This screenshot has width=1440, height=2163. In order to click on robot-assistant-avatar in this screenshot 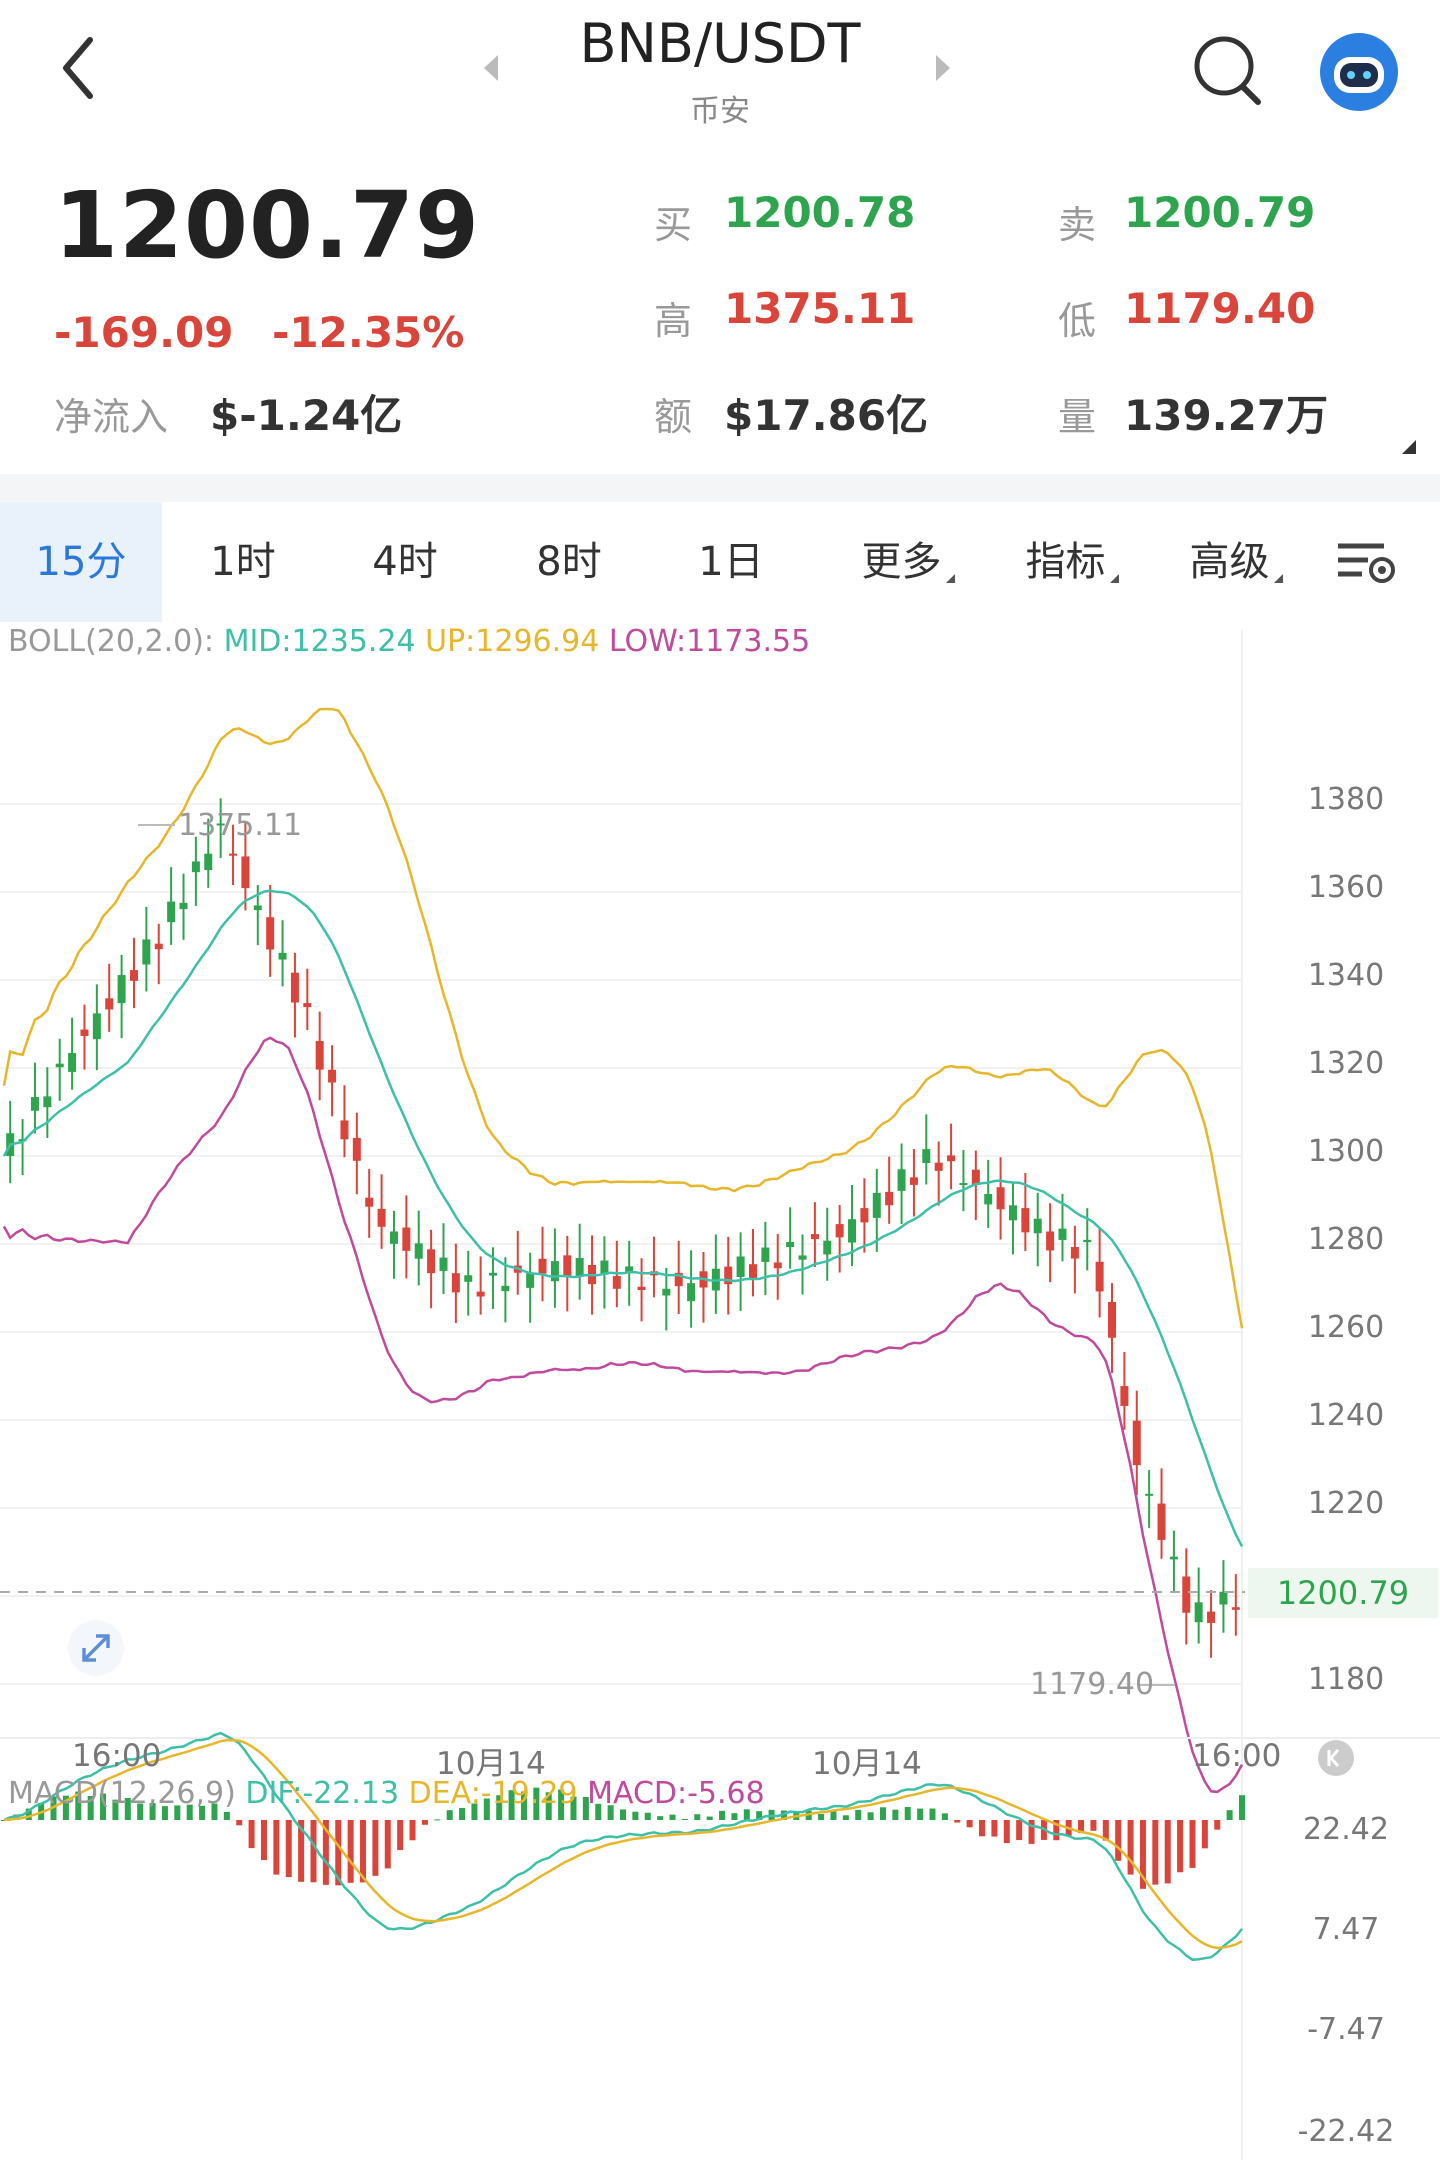, I will do `click(1359, 72)`.